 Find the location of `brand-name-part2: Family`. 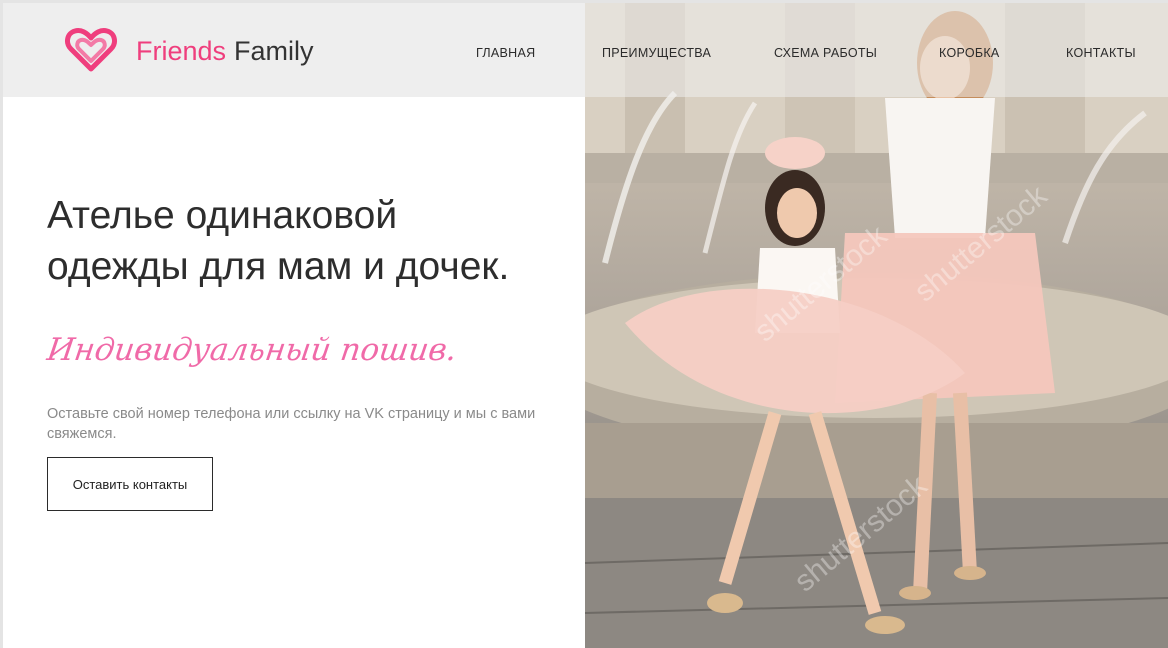

brand-name-part2: Family is located at coordinates (274, 51).